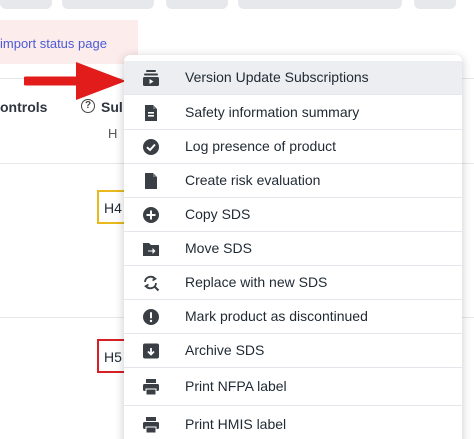 Image resolution: width=474 pixels, height=439 pixels. I want to click on menu-item-replace-with-new-sds: Replace with new SDS, so click(293, 283).